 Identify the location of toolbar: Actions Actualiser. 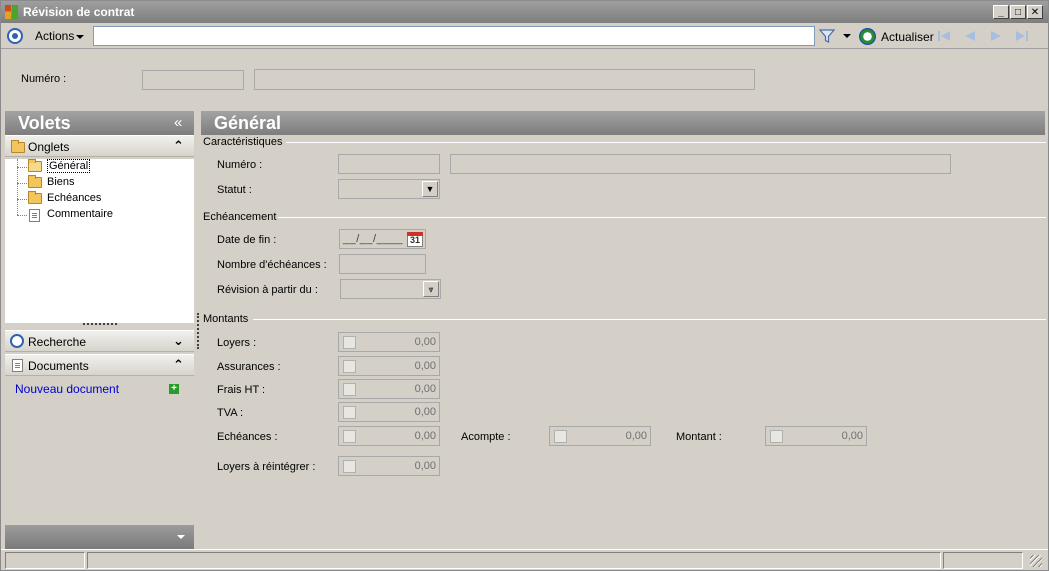
(524, 36).